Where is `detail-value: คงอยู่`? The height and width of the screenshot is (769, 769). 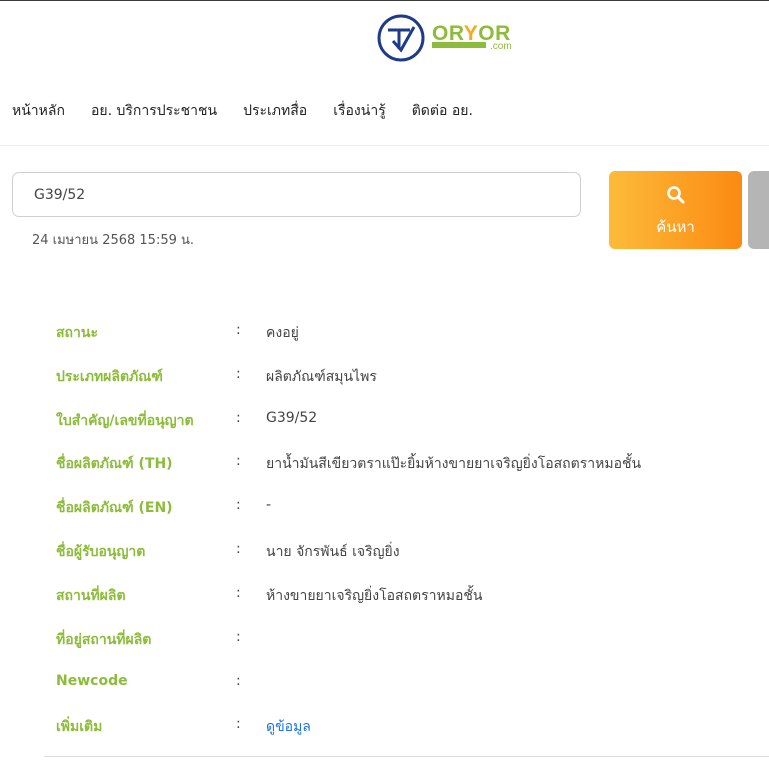 detail-value: คงอยู่ is located at coordinates (282, 333).